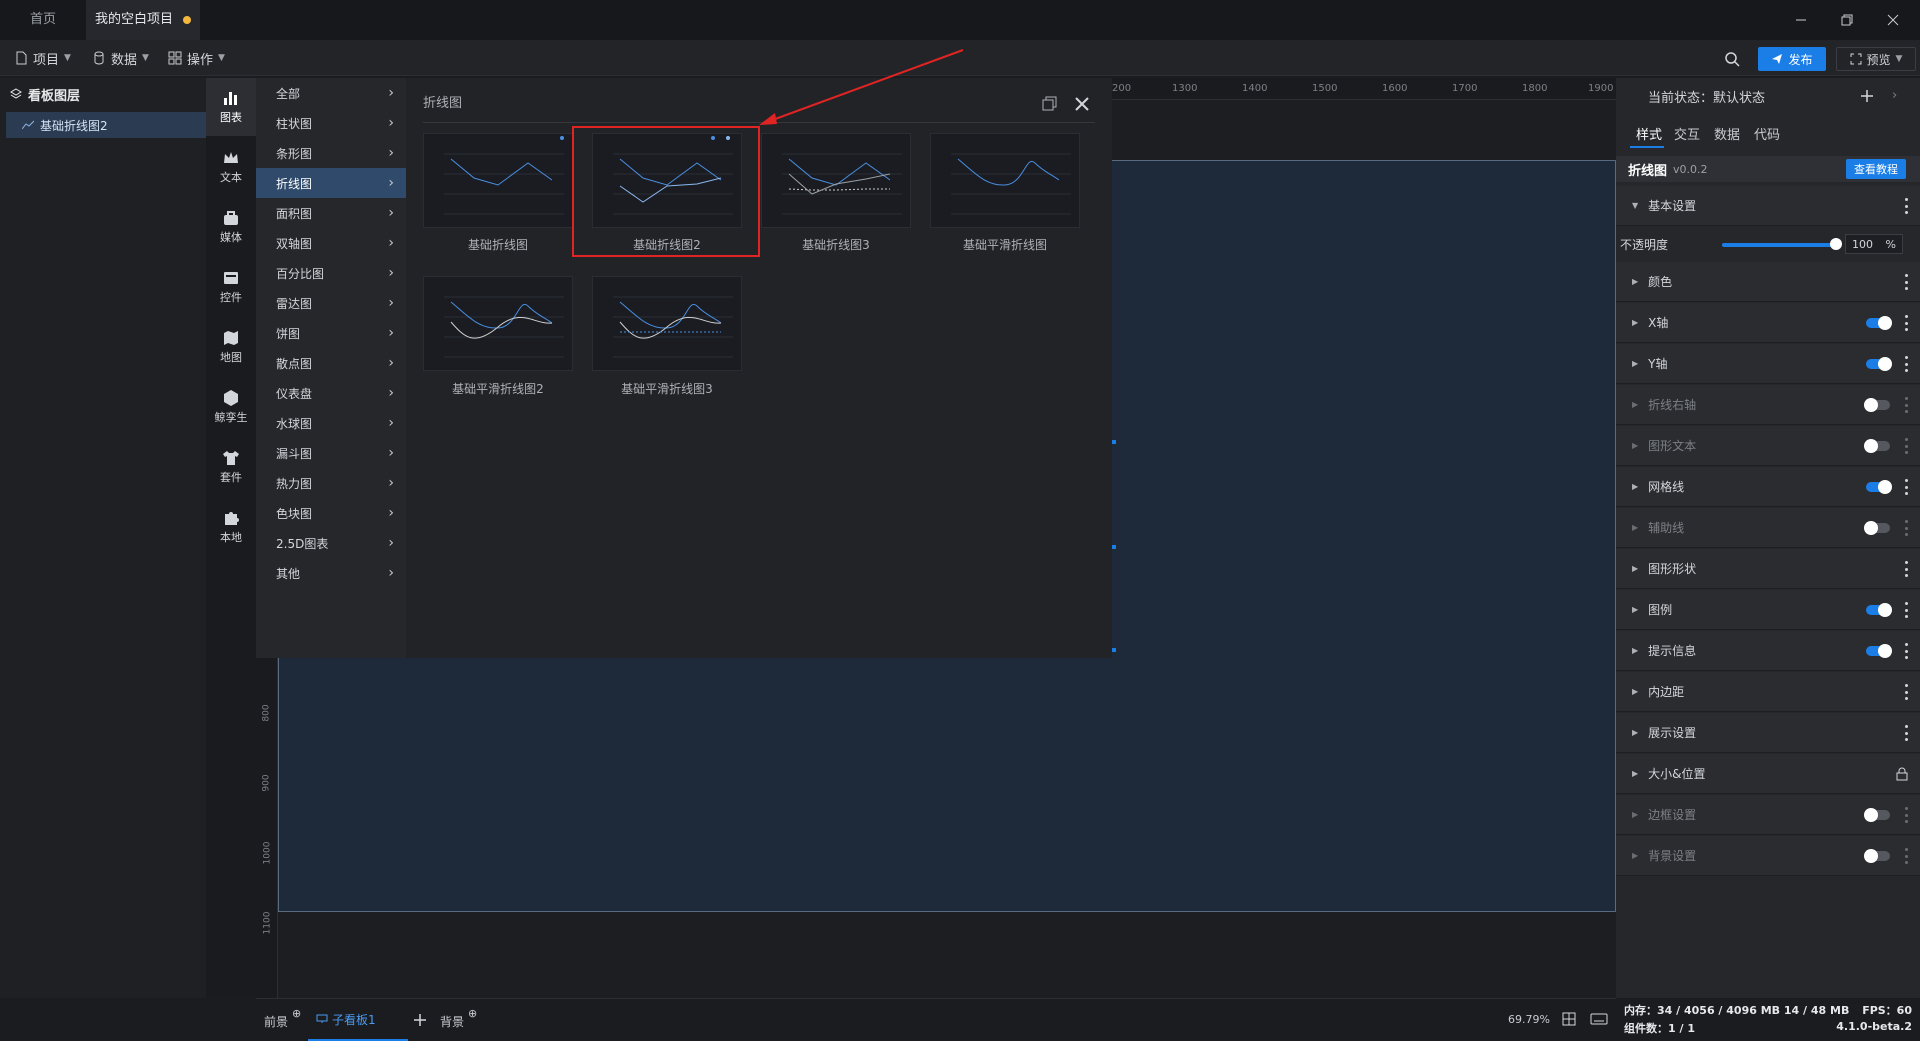 This screenshot has width=1920, height=1041. Describe the element at coordinates (231, 527) in the screenshot. I see `category-local: 本地` at that location.